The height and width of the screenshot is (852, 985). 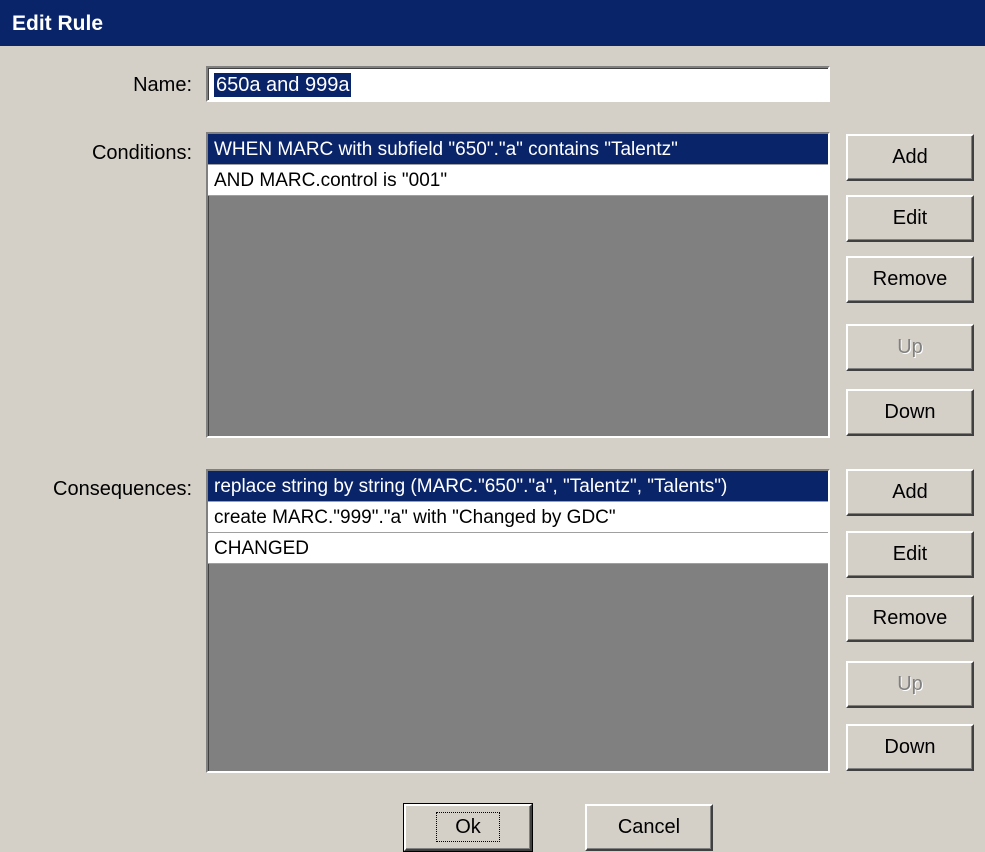 I want to click on cancel-label: Cancel, so click(x=649, y=827).